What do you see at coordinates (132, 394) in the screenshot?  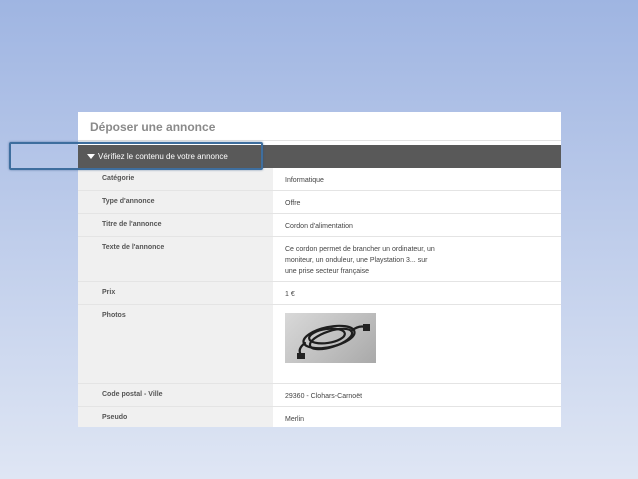 I see `row-label: Code postal - Ville` at bounding box center [132, 394].